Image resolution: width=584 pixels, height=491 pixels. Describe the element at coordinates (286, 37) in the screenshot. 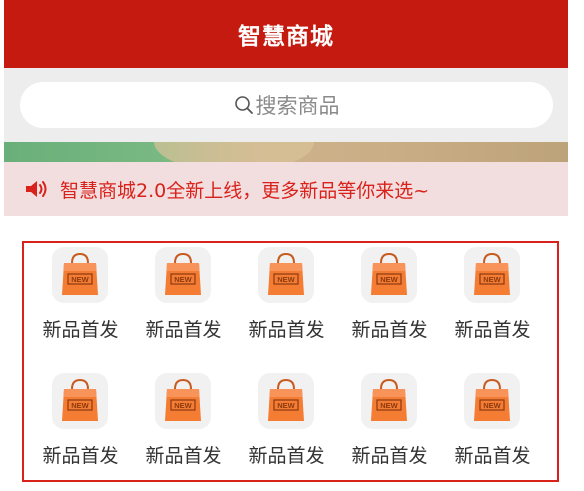

I see `page-title: 智慧商城` at that location.